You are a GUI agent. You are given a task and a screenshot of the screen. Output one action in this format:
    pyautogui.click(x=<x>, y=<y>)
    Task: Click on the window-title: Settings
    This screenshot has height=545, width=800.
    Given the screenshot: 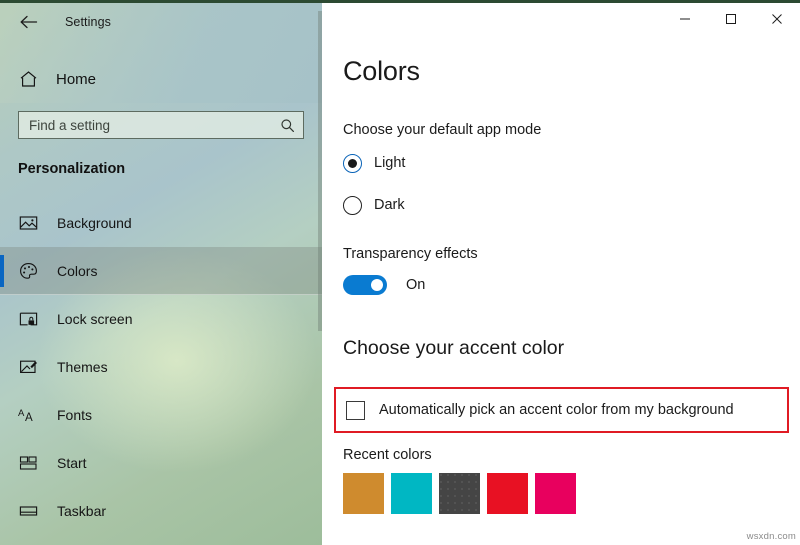 What is the action you would take?
    pyautogui.click(x=88, y=22)
    